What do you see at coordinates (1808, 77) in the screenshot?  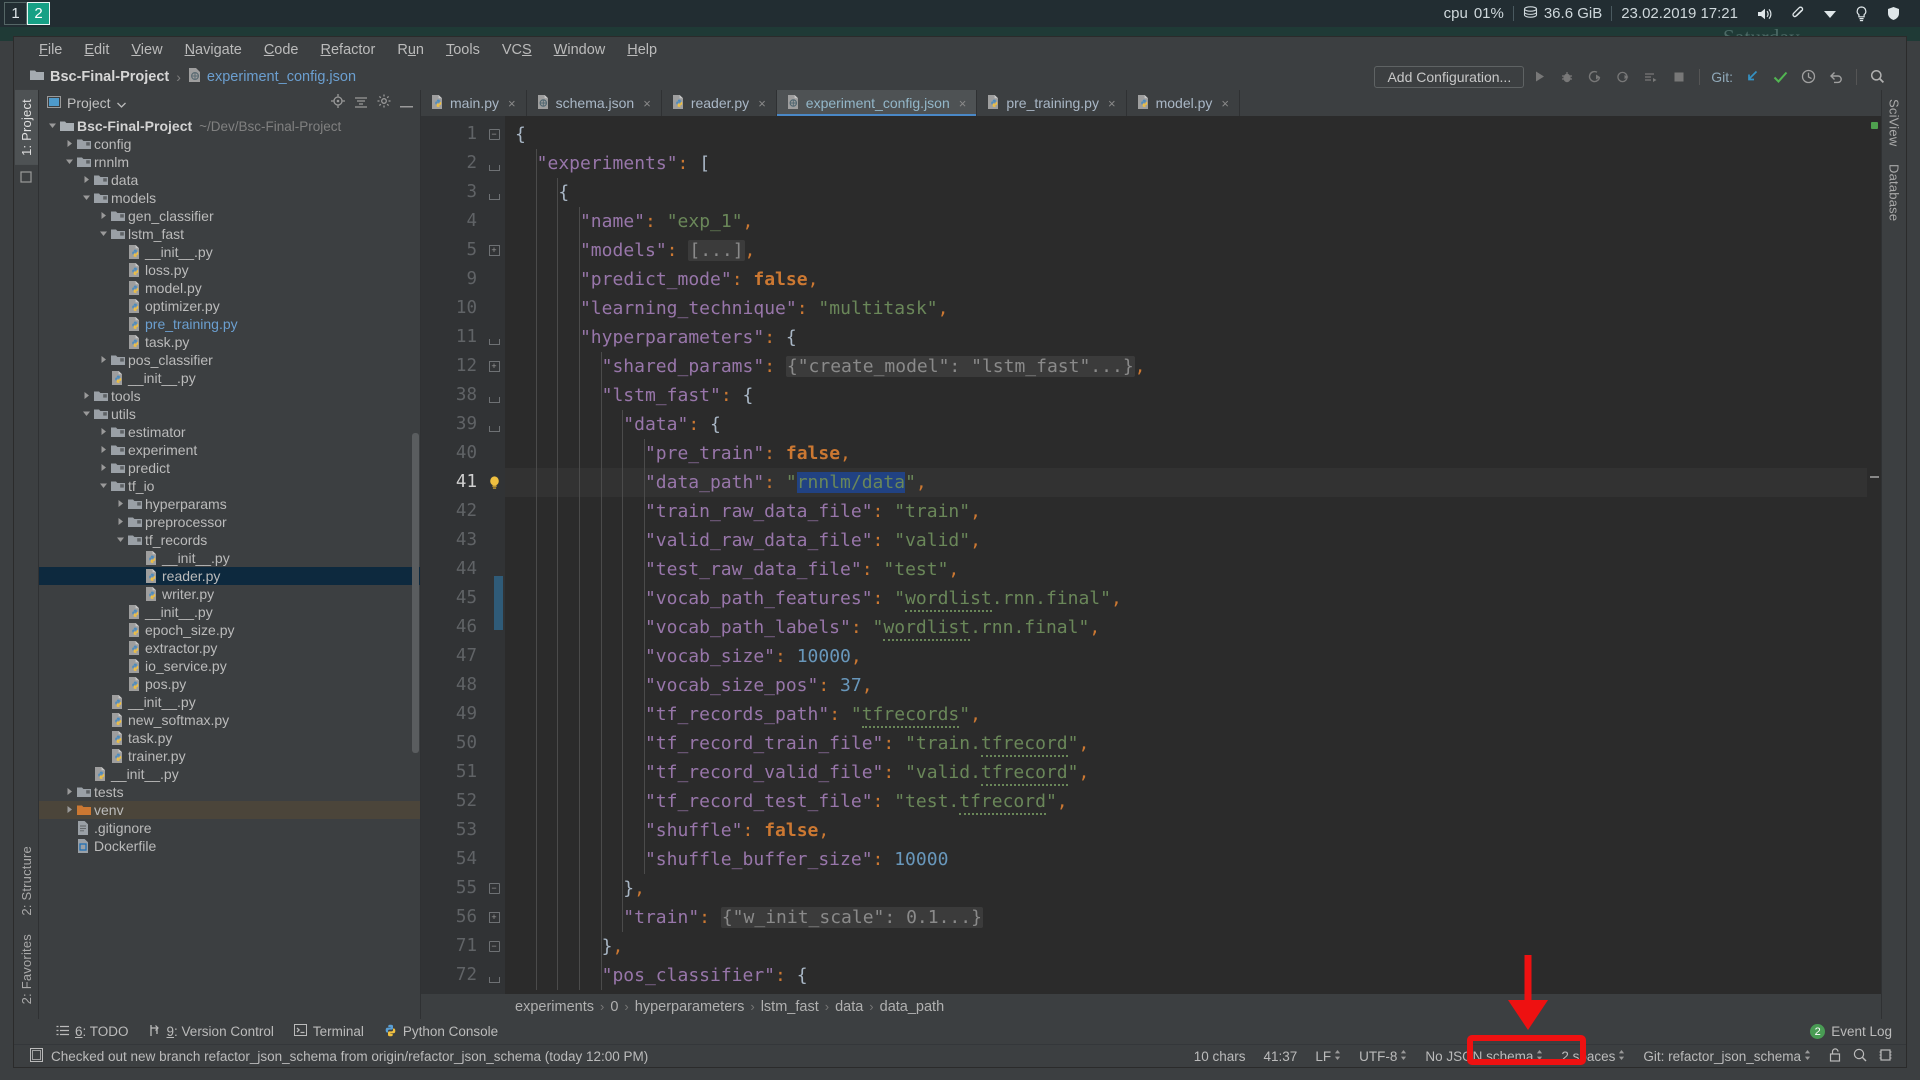 I see `history-icon` at bounding box center [1808, 77].